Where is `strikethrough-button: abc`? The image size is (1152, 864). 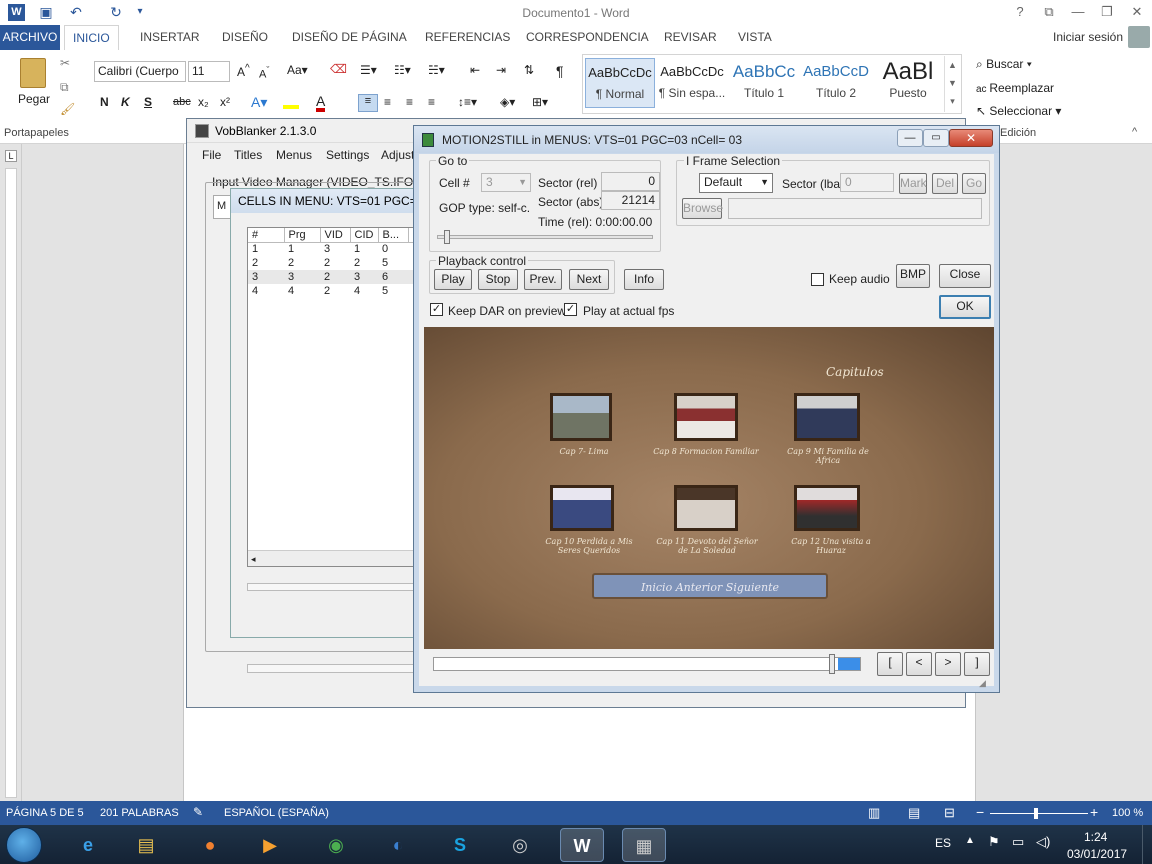
strikethrough-button: abc is located at coordinates (182, 102).